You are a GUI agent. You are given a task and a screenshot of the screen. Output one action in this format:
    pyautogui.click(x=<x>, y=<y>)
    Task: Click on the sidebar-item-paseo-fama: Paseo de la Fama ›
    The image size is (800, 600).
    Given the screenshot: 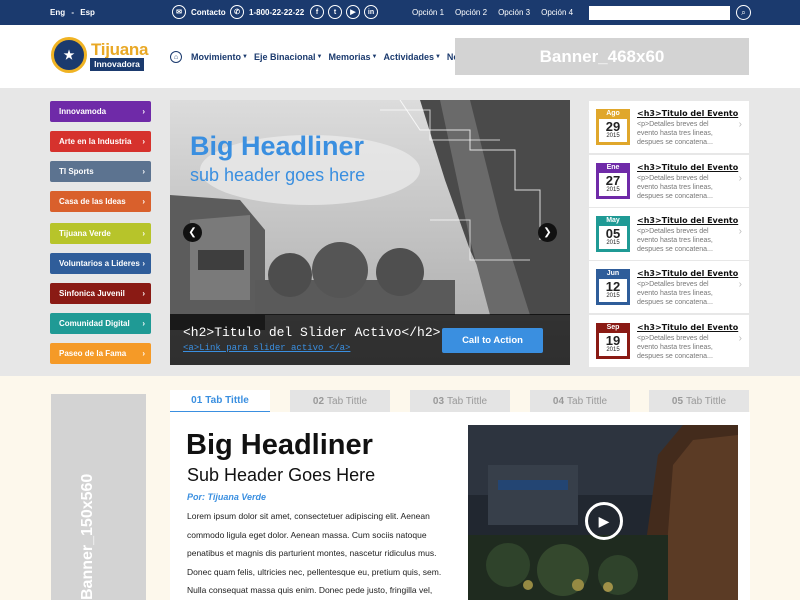 What is the action you would take?
    pyautogui.click(x=100, y=353)
    